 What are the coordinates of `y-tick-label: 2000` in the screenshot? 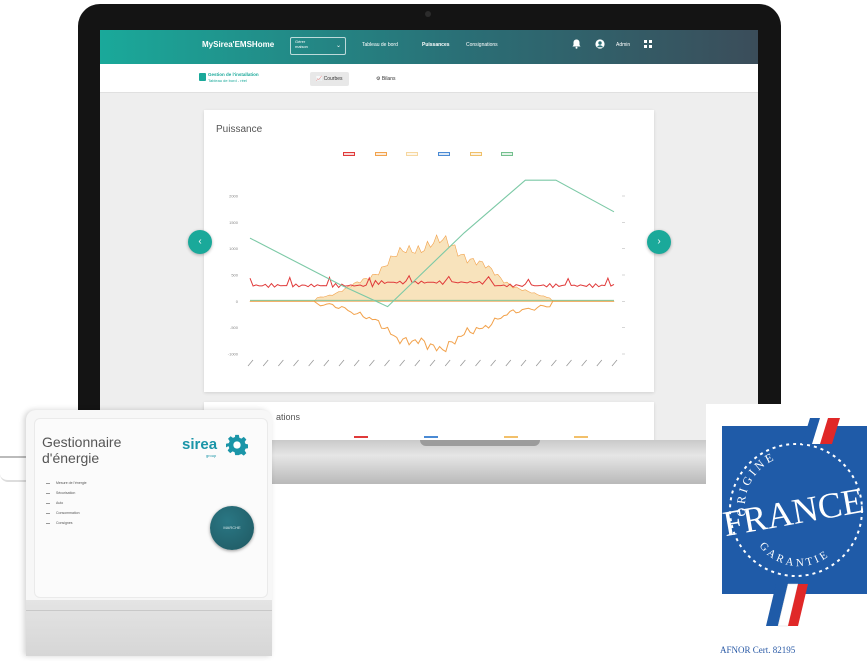 It's located at (234, 196).